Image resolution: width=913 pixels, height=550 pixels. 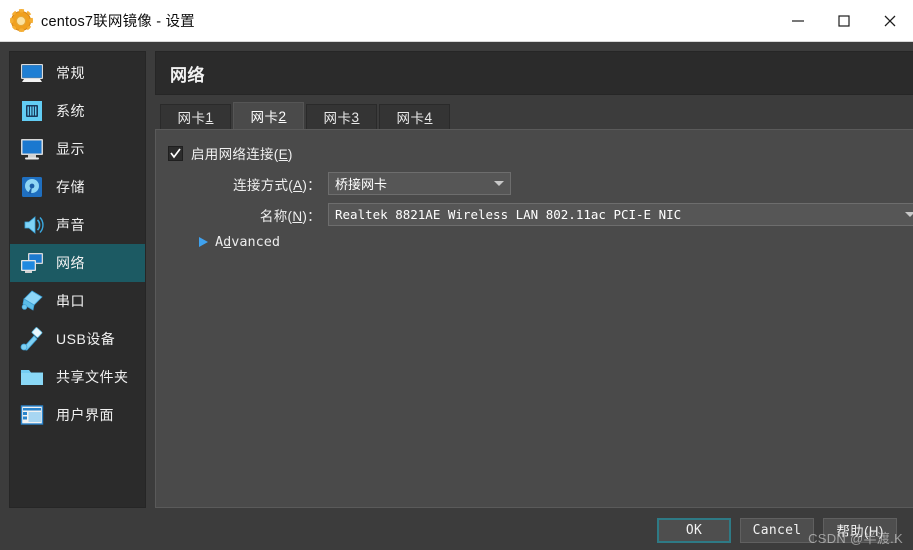 I want to click on sidebar-item-label: USB设备, so click(x=86, y=339).